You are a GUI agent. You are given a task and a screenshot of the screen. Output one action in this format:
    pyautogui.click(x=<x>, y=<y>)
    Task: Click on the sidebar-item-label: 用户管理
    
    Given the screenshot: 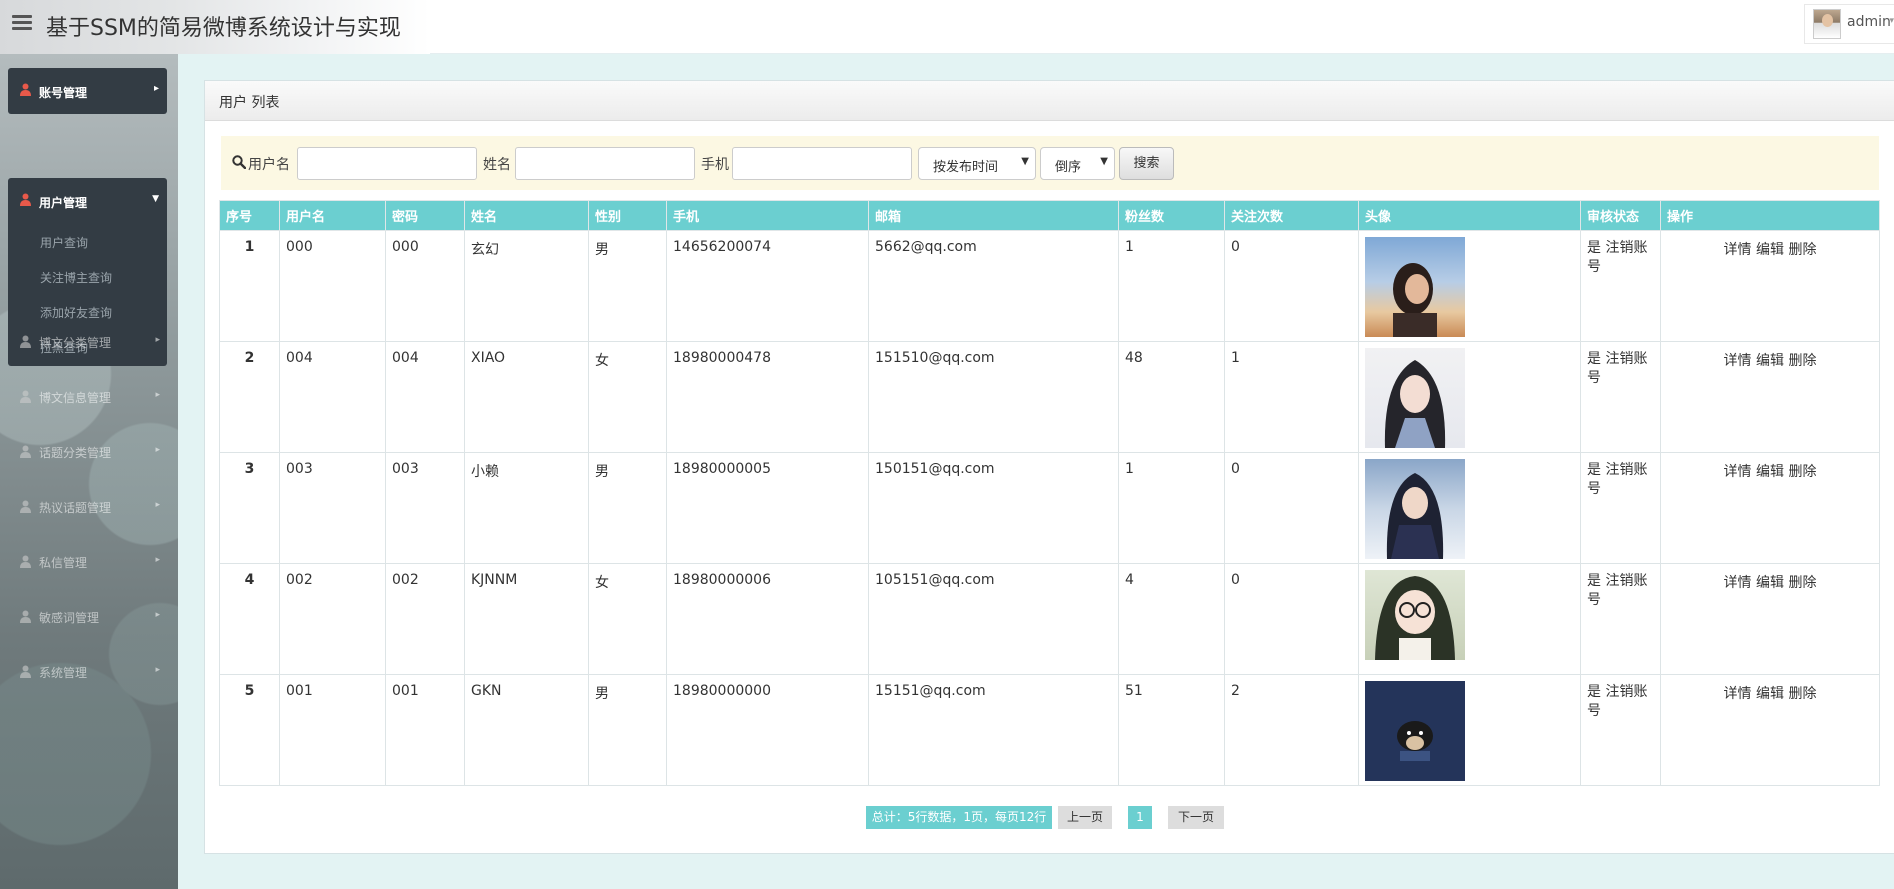 What is the action you would take?
    pyautogui.click(x=63, y=203)
    